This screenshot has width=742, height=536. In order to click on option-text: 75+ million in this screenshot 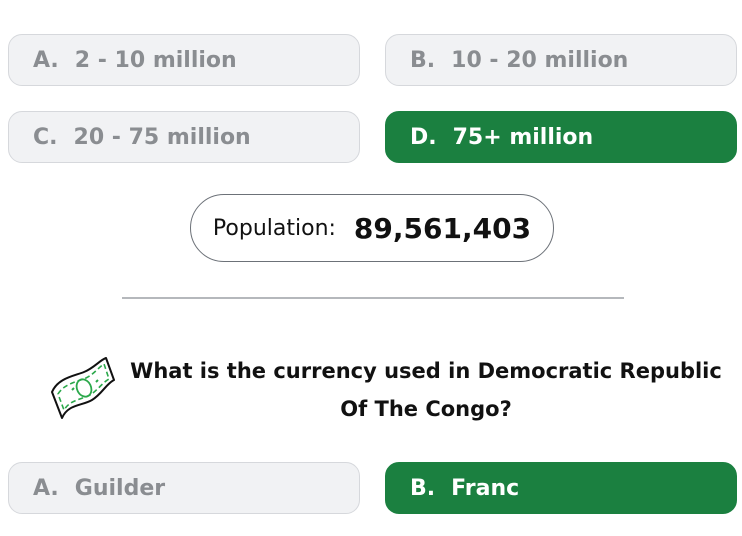, I will do `click(523, 137)`.